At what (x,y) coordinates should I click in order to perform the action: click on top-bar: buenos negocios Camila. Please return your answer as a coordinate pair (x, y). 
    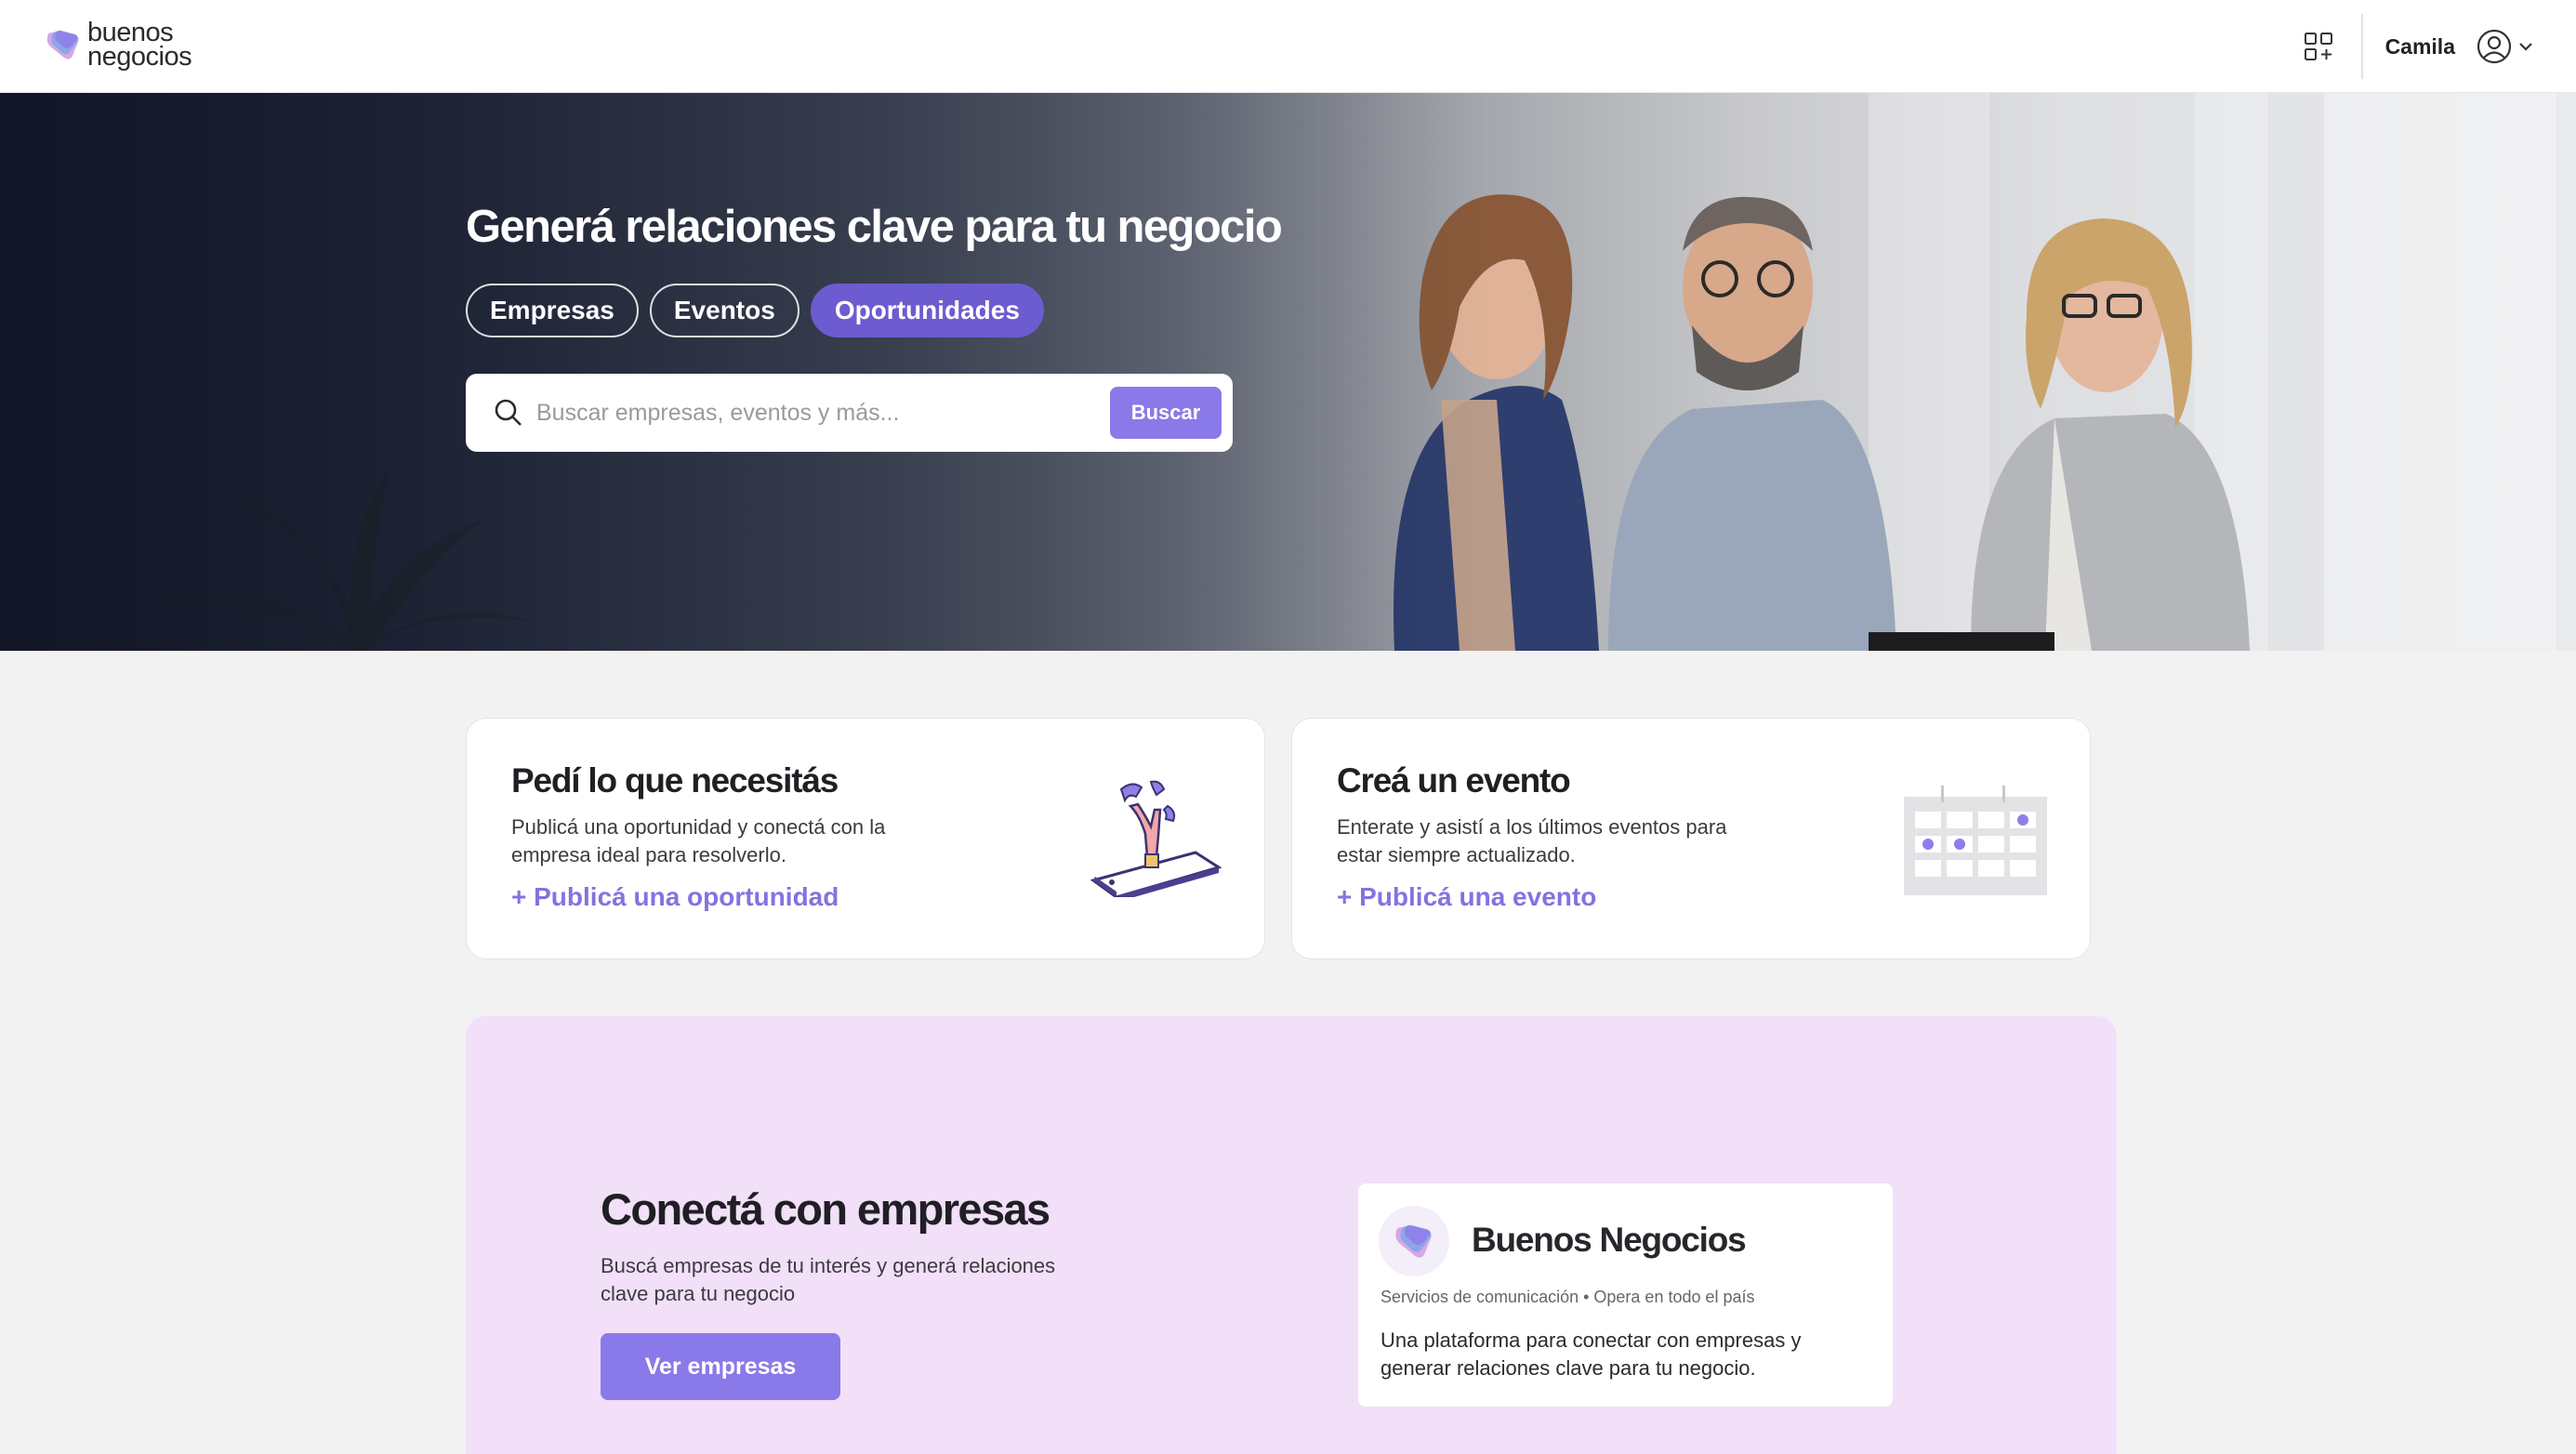
    Looking at the image, I should click on (1288, 46).